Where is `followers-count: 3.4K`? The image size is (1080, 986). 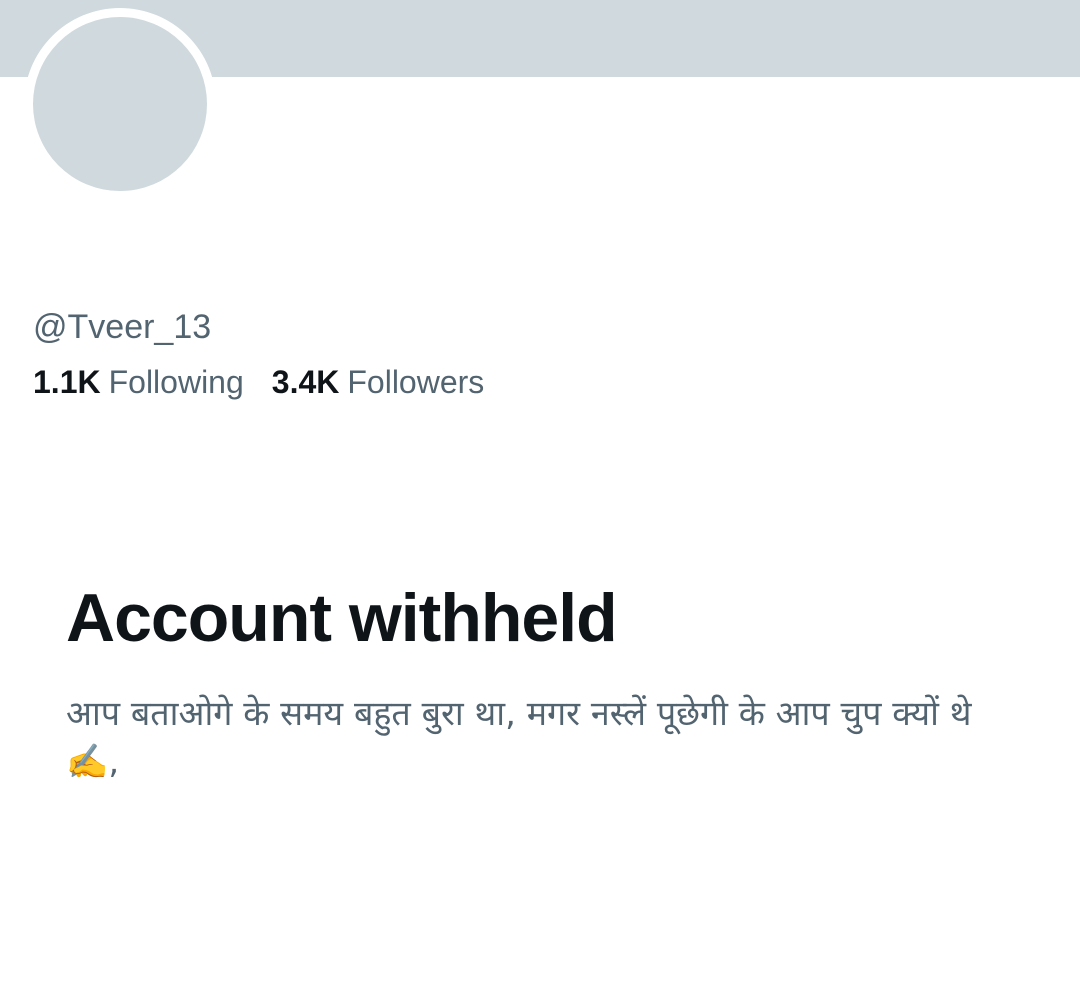
followers-count: 3.4K is located at coordinates (305, 382).